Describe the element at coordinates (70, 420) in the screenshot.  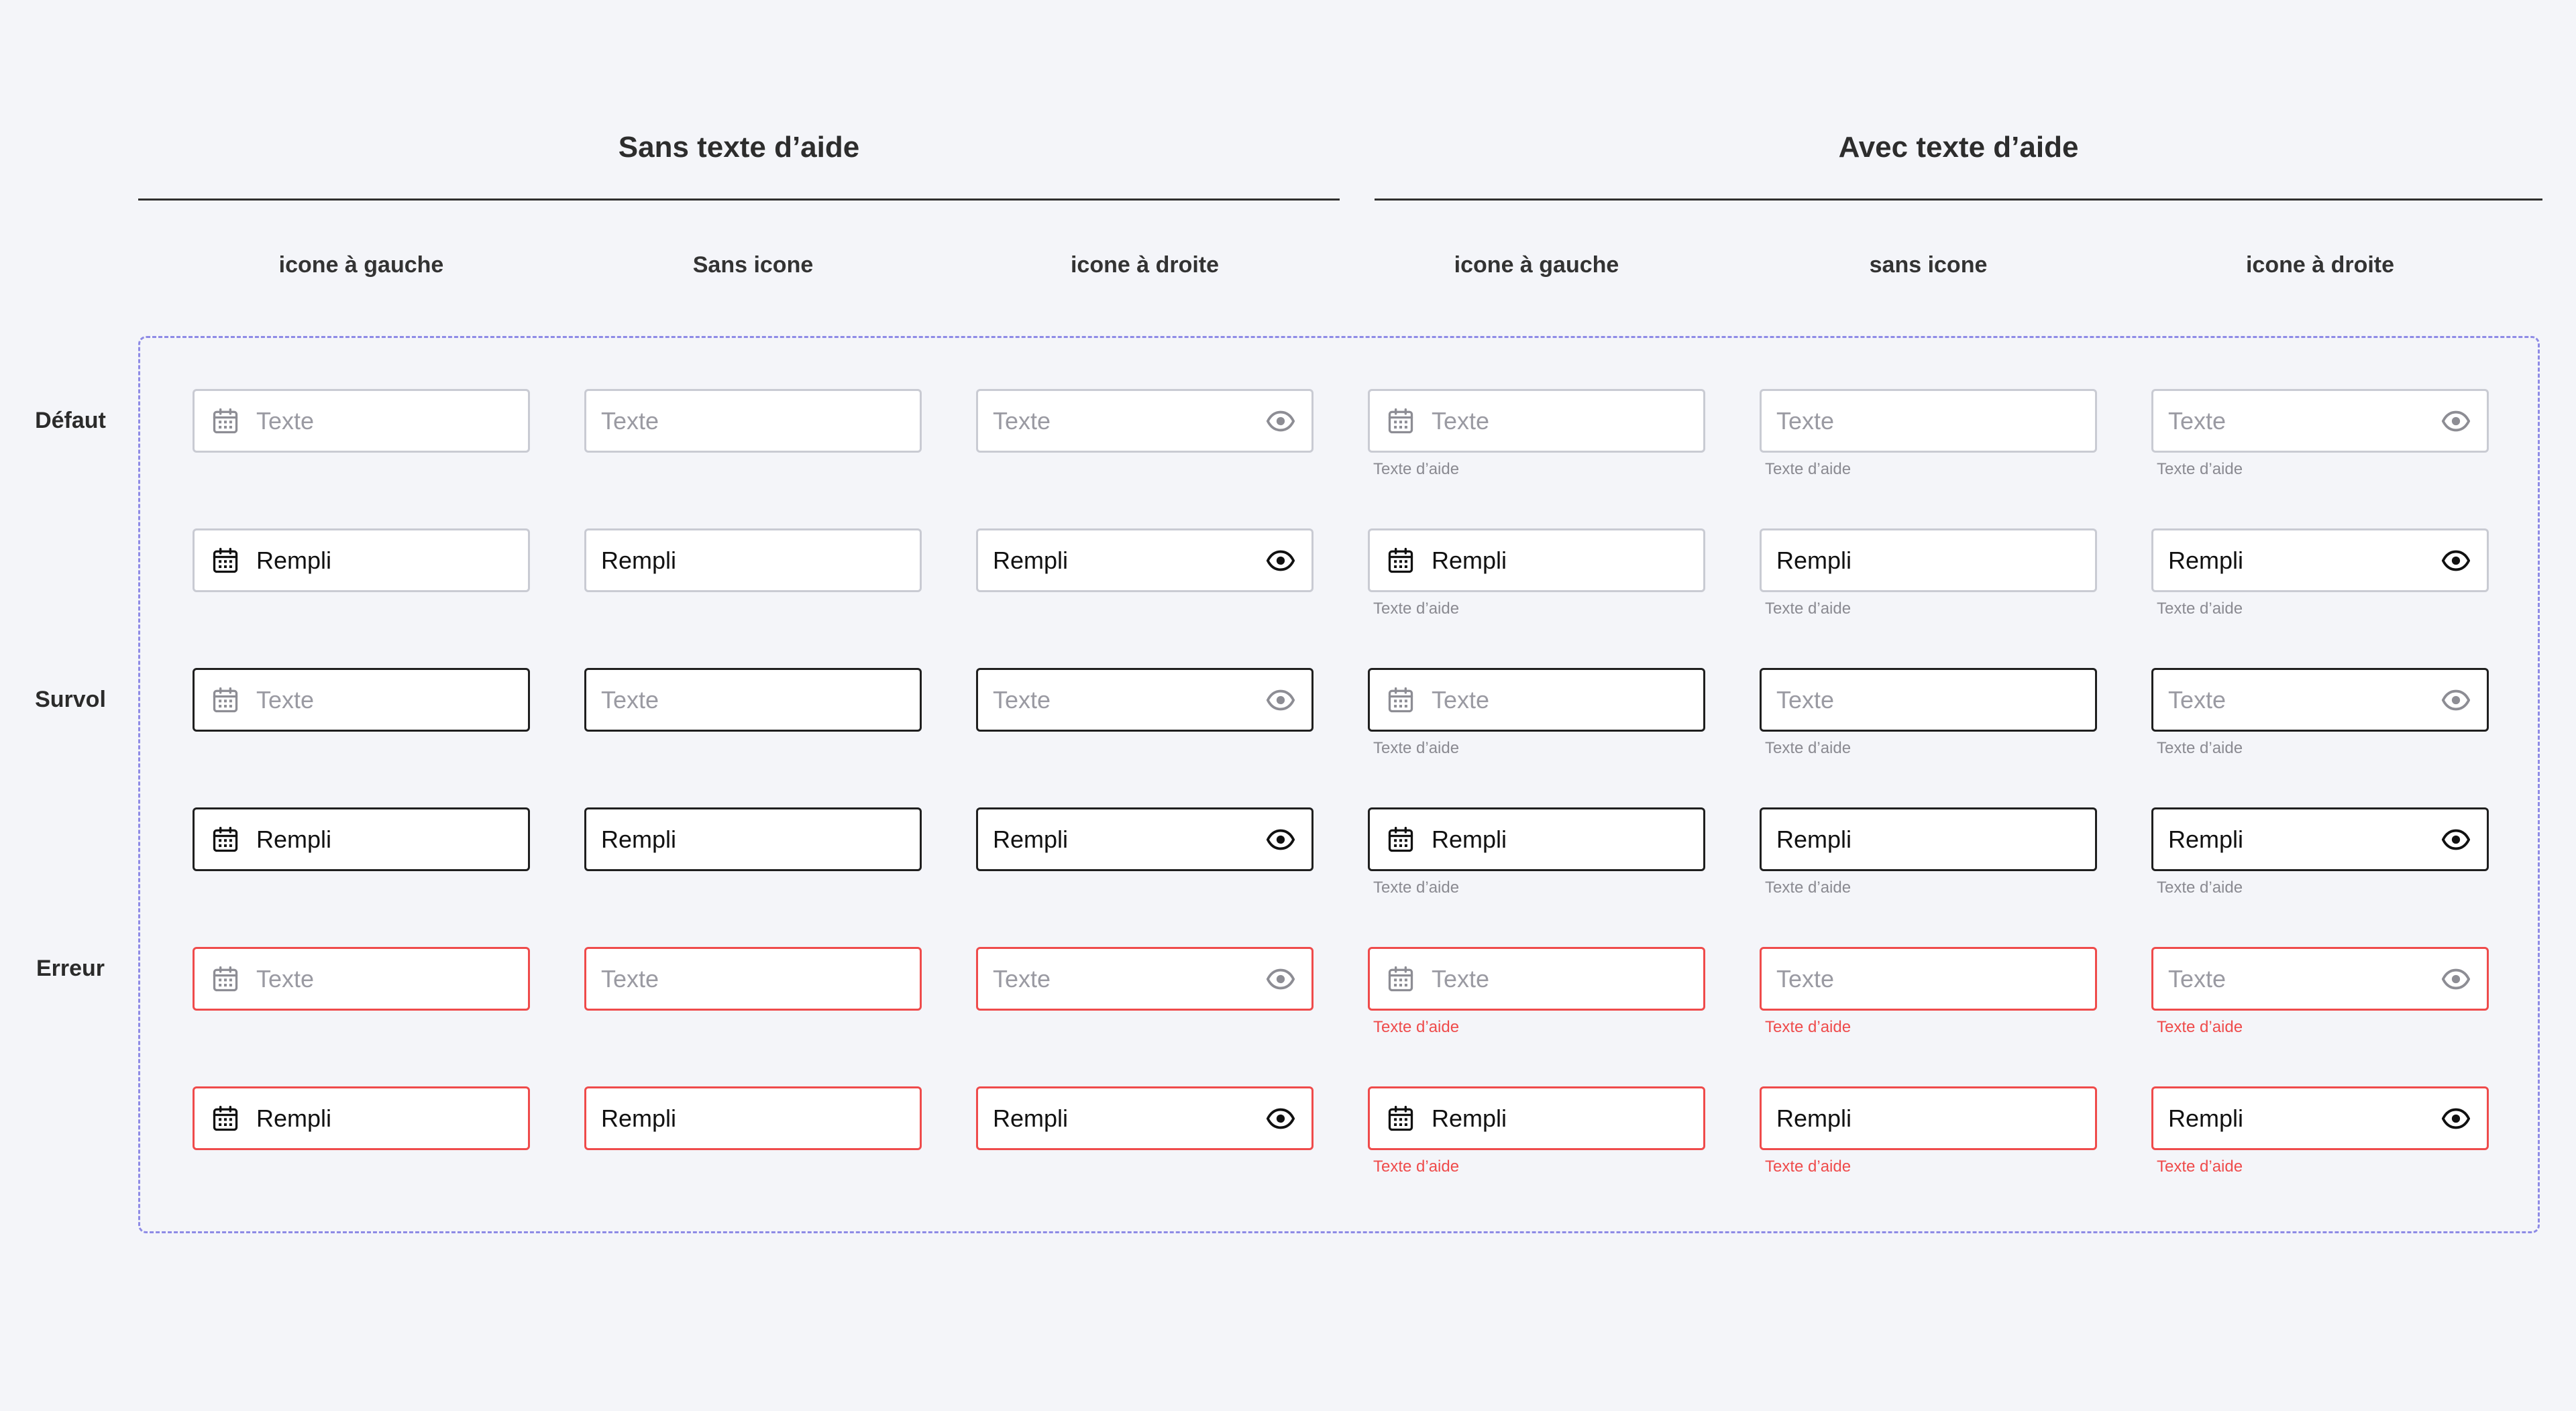
I see `state-label-default: Défaut` at that location.